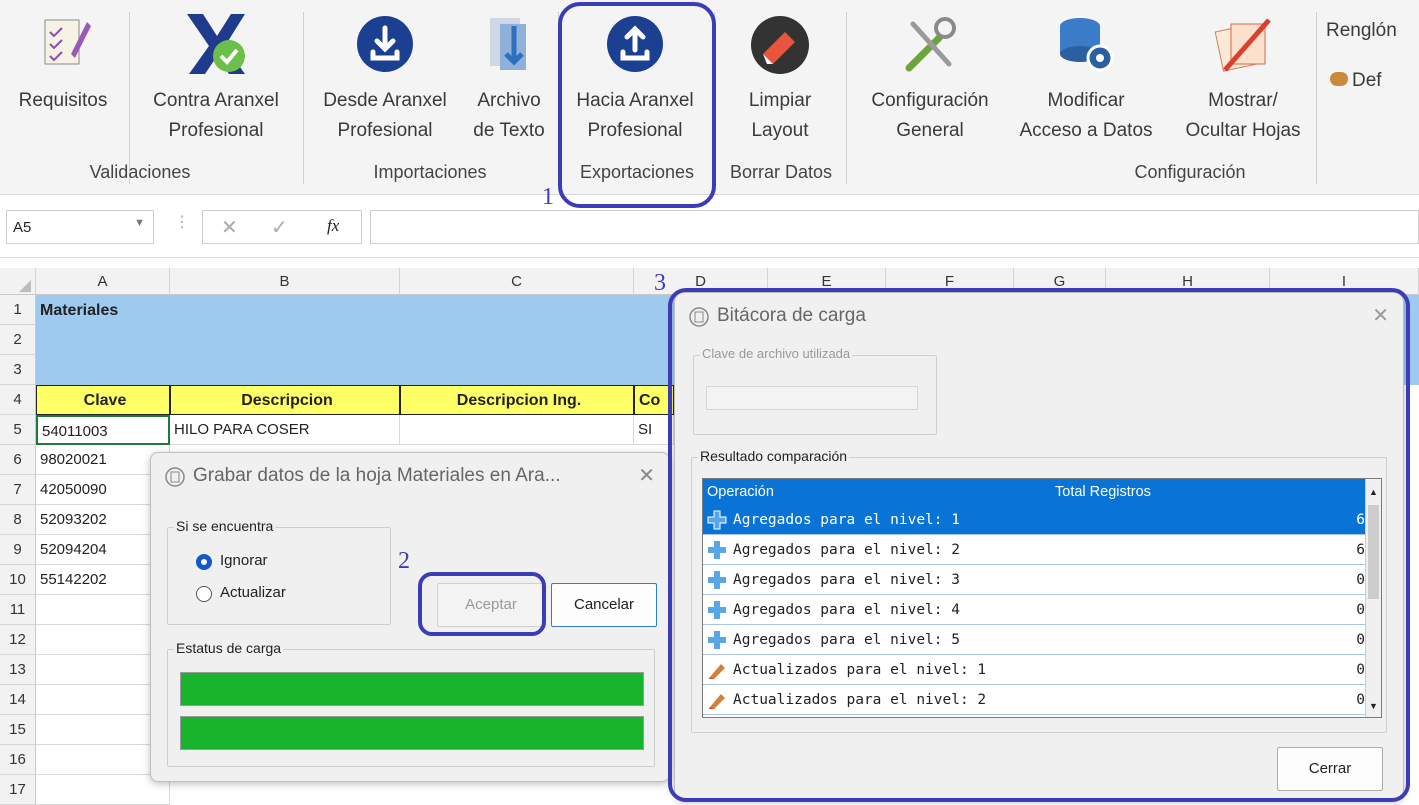  Describe the element at coordinates (18, 490) in the screenshot. I see `row-header: 7` at that location.